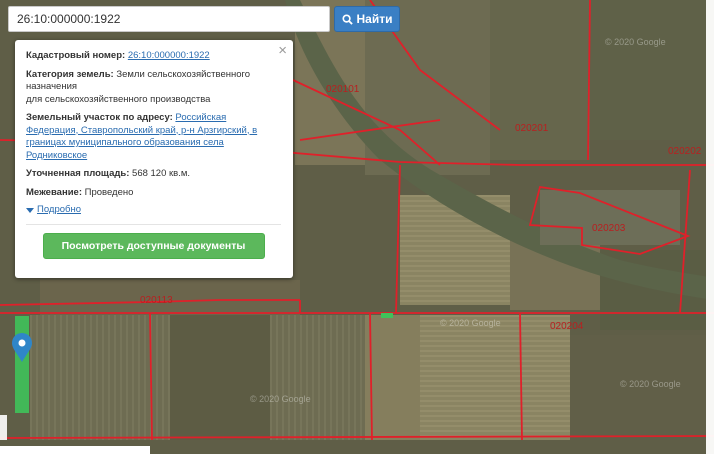 This screenshot has height=454, width=714. I want to click on search-icon, so click(347, 19).